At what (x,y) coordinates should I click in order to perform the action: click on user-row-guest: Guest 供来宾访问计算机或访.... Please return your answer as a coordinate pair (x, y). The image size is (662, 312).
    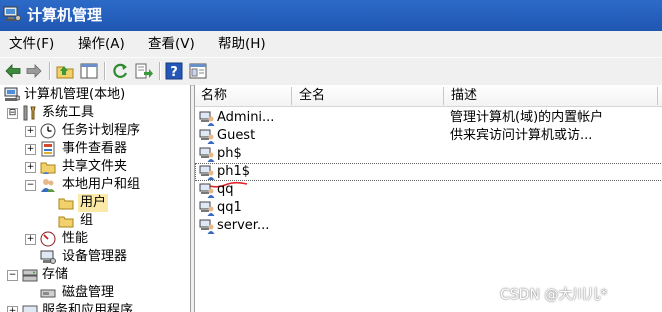
    Looking at the image, I should click on (428, 136).